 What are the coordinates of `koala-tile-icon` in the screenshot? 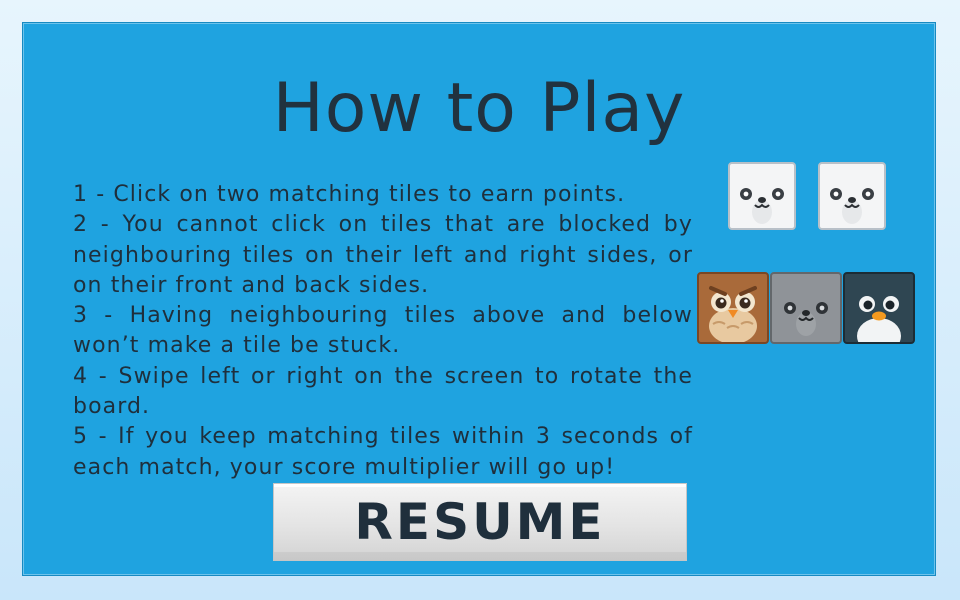 It's located at (806, 308).